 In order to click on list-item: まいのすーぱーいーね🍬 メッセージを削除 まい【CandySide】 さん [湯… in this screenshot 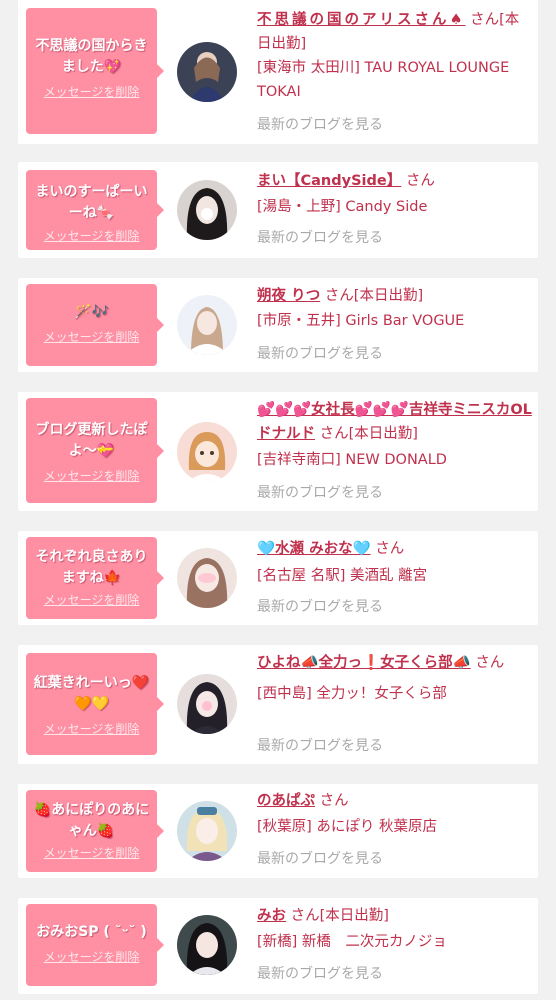, I will do `click(278, 210)`.